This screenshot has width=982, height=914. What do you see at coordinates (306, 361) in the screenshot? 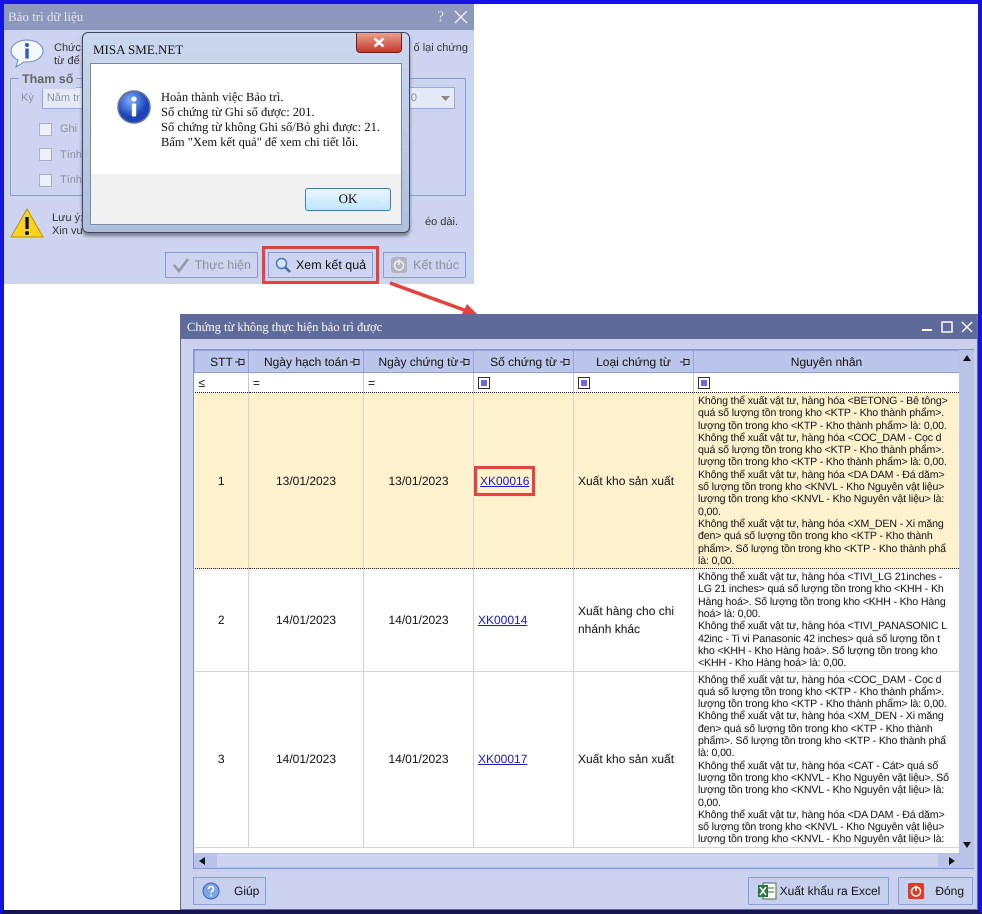
I see `column-header: Ngày hạch toán` at bounding box center [306, 361].